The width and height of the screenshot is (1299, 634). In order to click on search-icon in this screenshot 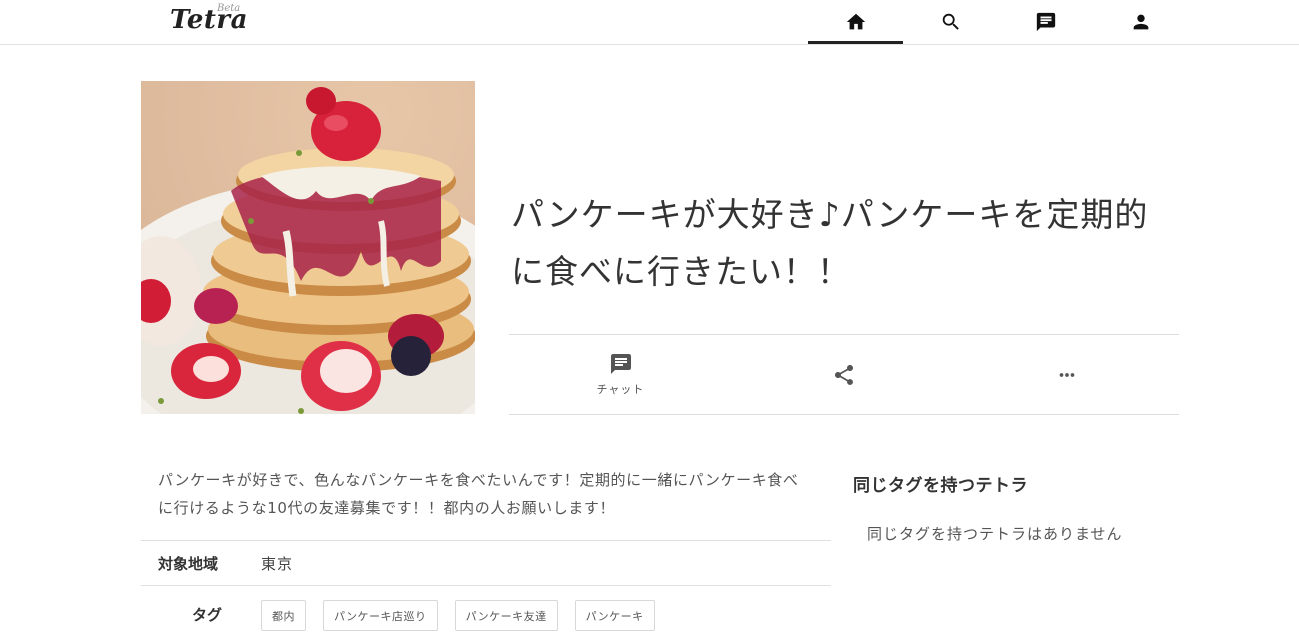, I will do `click(950, 21)`.